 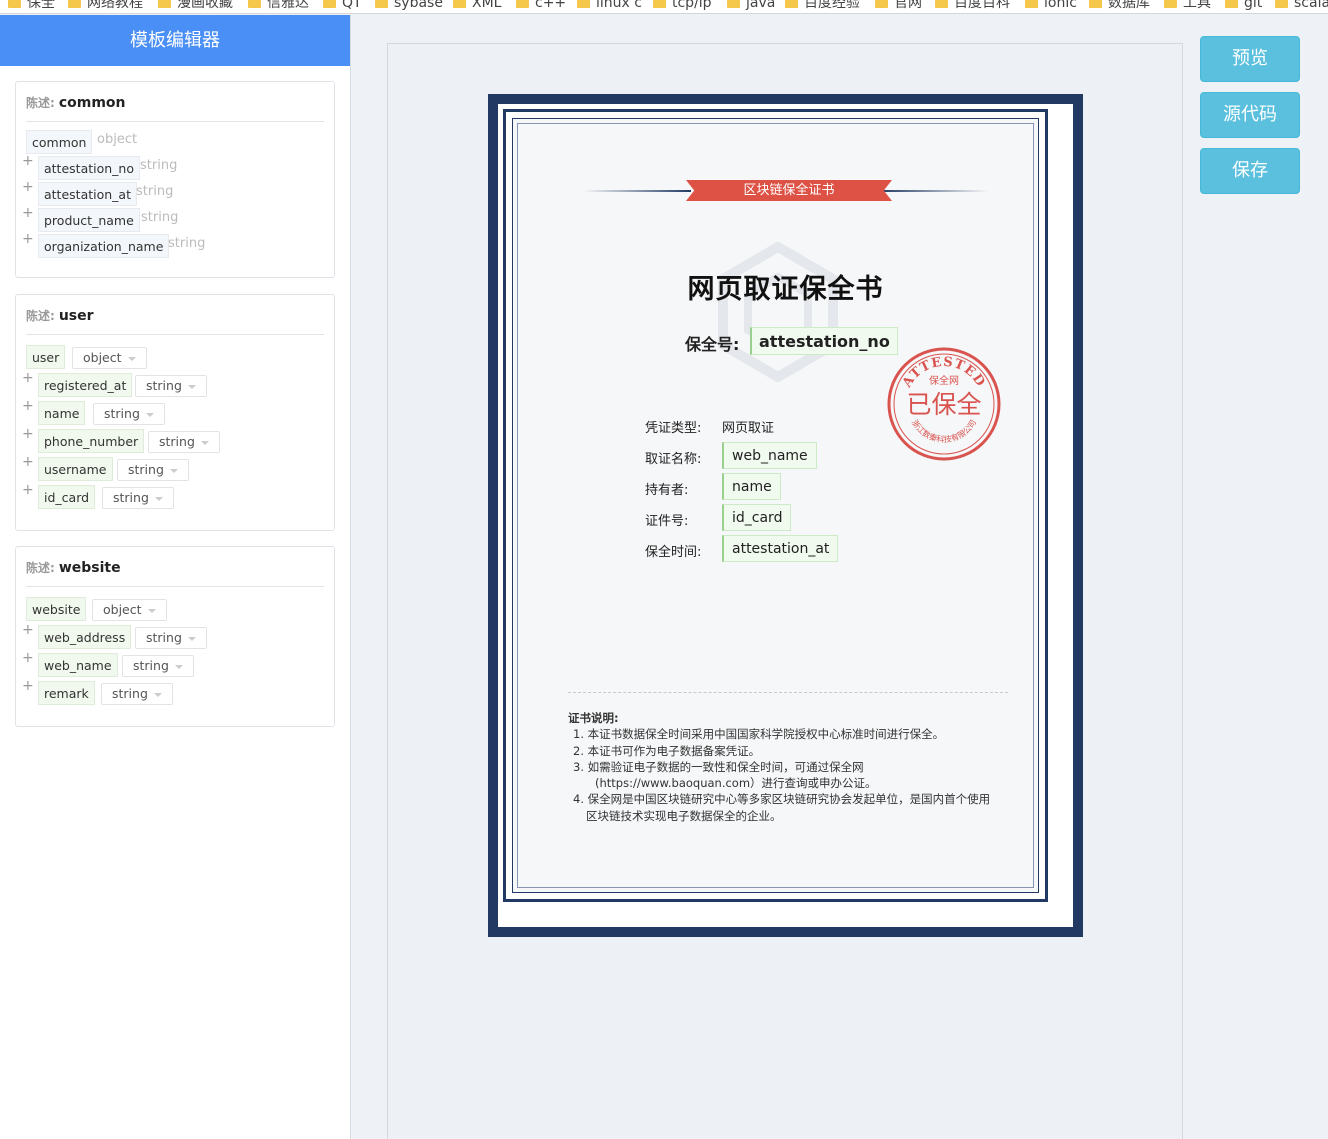 What do you see at coordinates (1051, 6) in the screenshot?
I see `bookmark-item: ionic` at bounding box center [1051, 6].